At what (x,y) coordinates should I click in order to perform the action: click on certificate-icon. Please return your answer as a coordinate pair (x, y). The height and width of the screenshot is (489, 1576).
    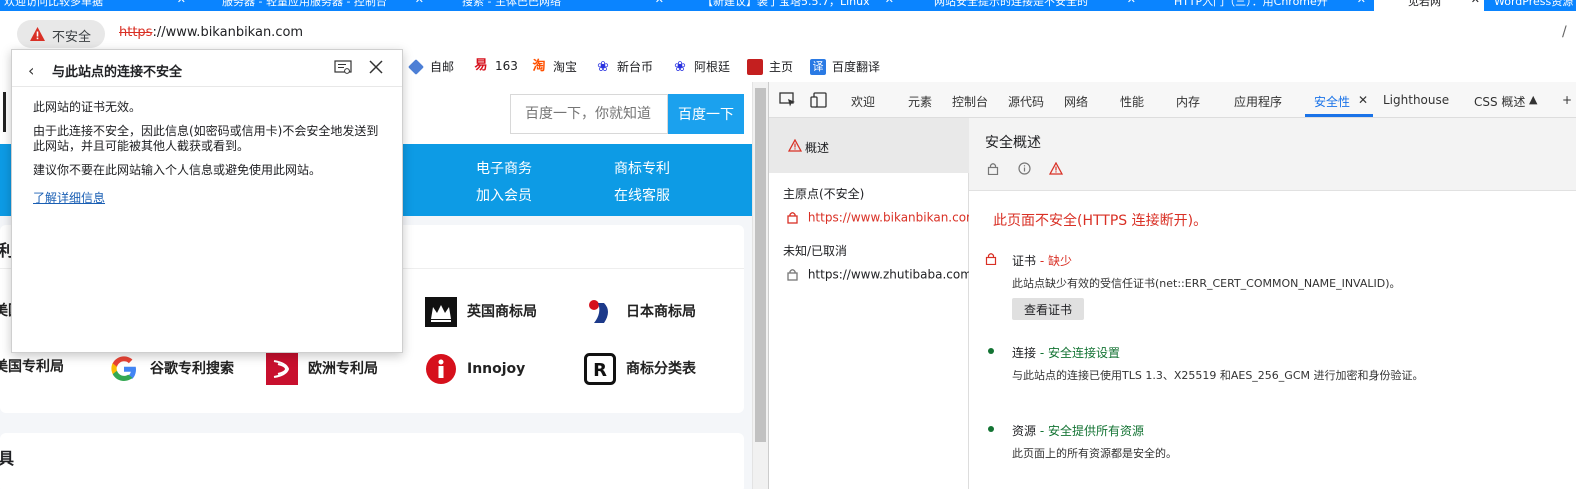
    Looking at the image, I should click on (343, 68).